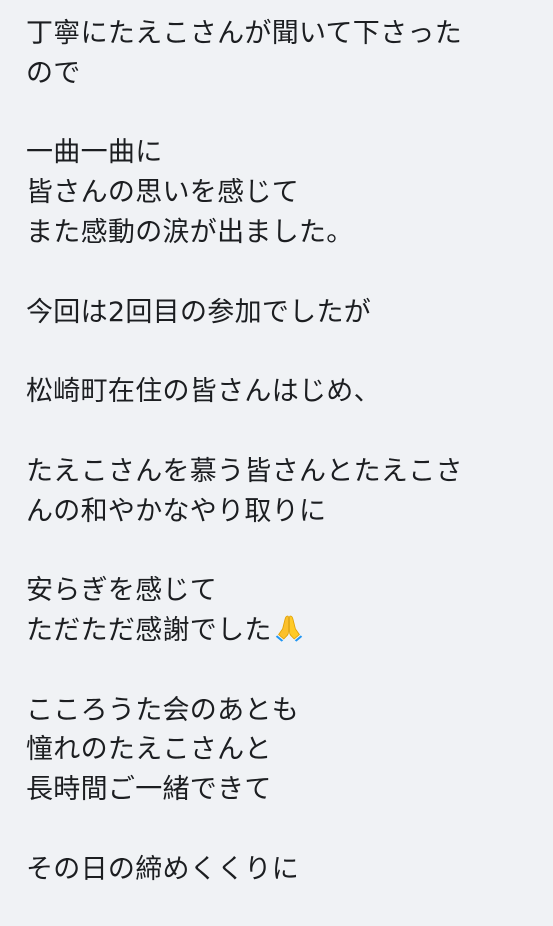  Describe the element at coordinates (199, 312) in the screenshot. I see `post-line: 今回は2回目の参加でしたが` at that location.